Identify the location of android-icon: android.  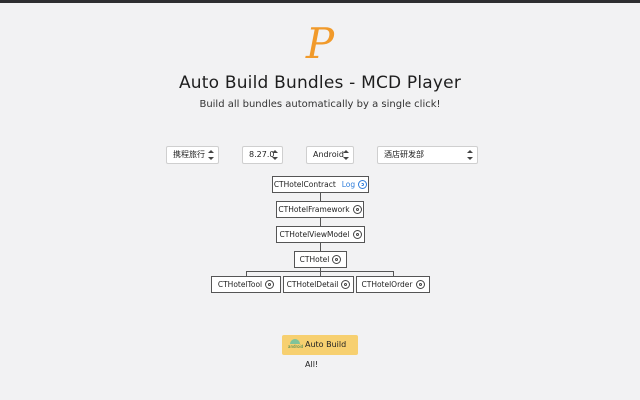
(295, 345).